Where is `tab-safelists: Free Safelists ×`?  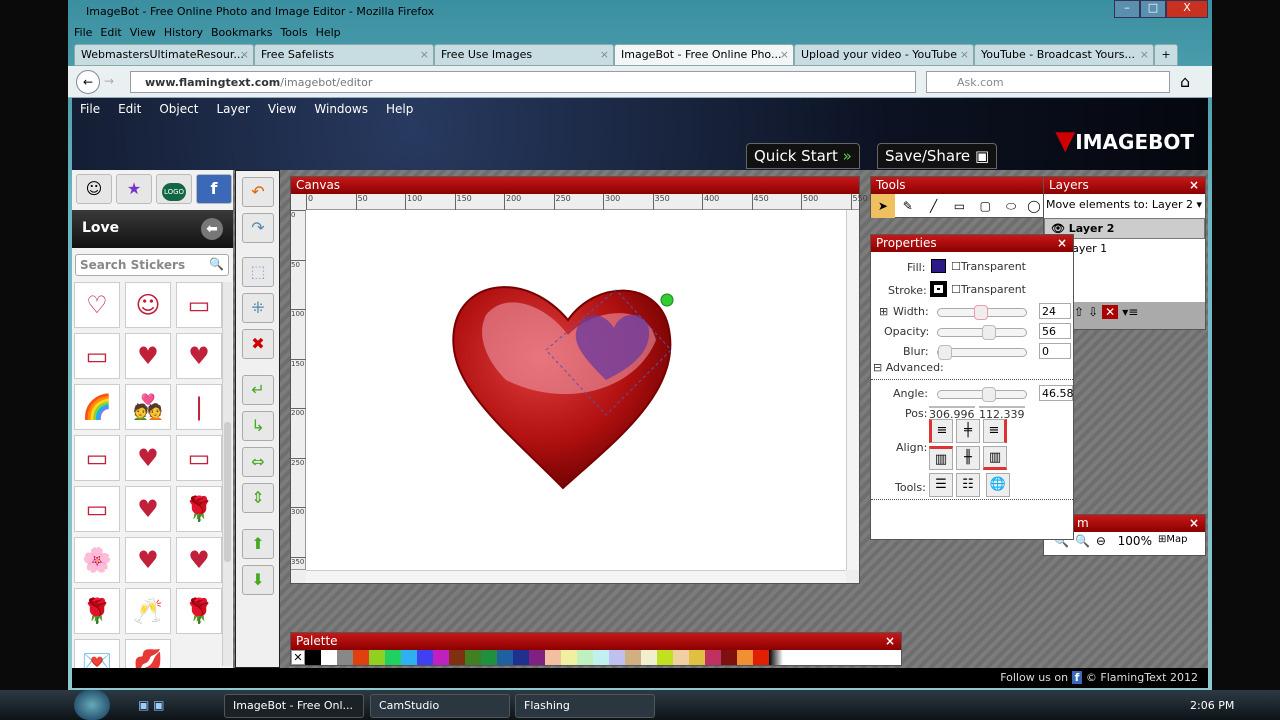
tab-safelists: Free Safelists × is located at coordinates (344, 55).